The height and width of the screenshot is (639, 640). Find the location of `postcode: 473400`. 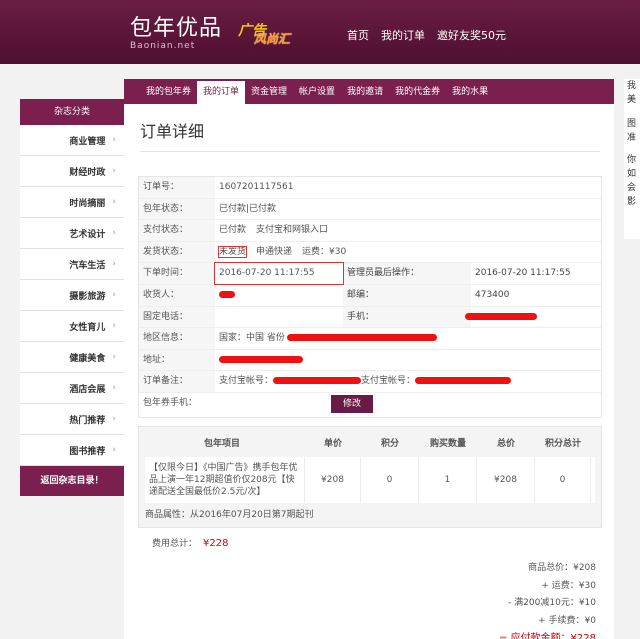

postcode: 473400 is located at coordinates (536, 295).